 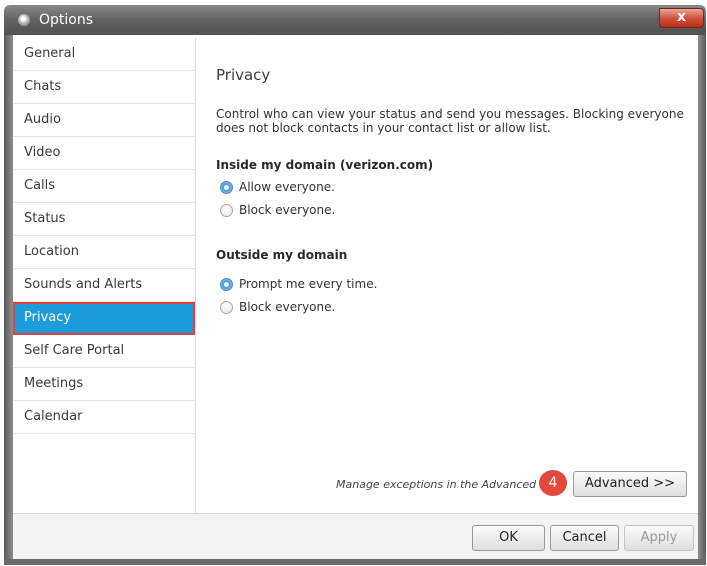 I want to click on inside-allow-everyone-option: Allow everyone., so click(x=277, y=187).